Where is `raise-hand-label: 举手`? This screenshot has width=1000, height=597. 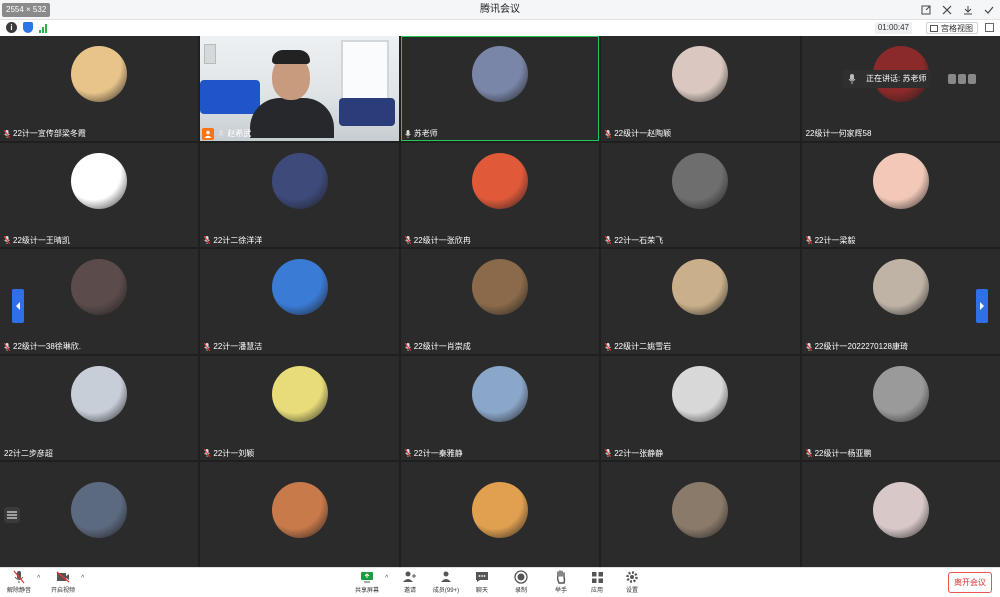 raise-hand-label: 举手 is located at coordinates (560, 591).